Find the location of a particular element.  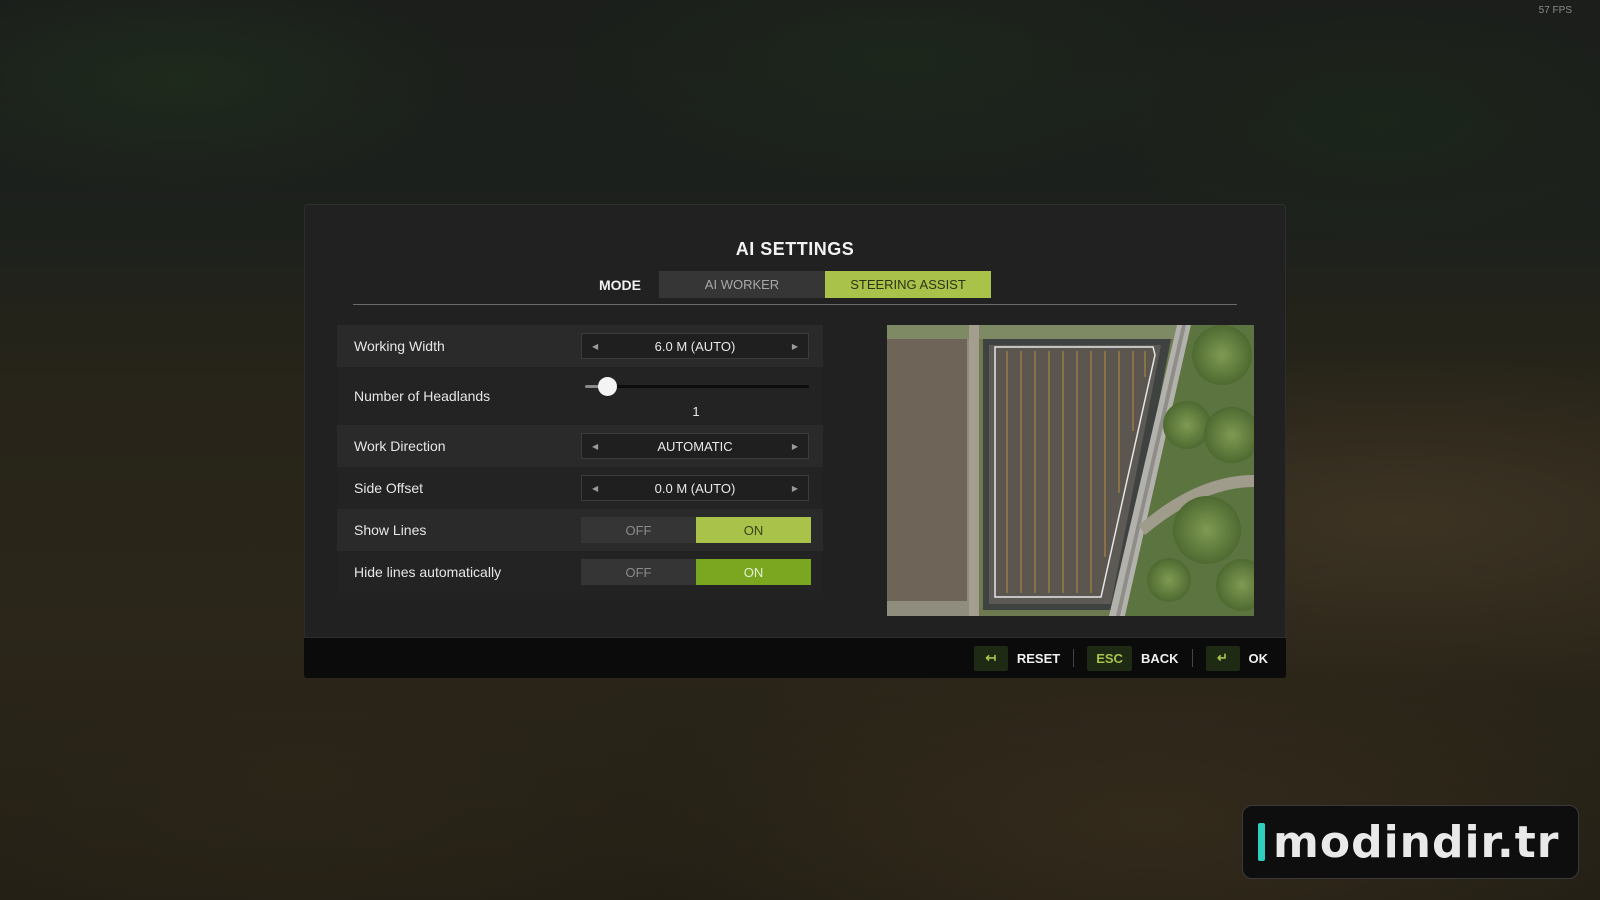

mode-row: MODE AI WORKER STEERING ASSIST is located at coordinates (795, 284).